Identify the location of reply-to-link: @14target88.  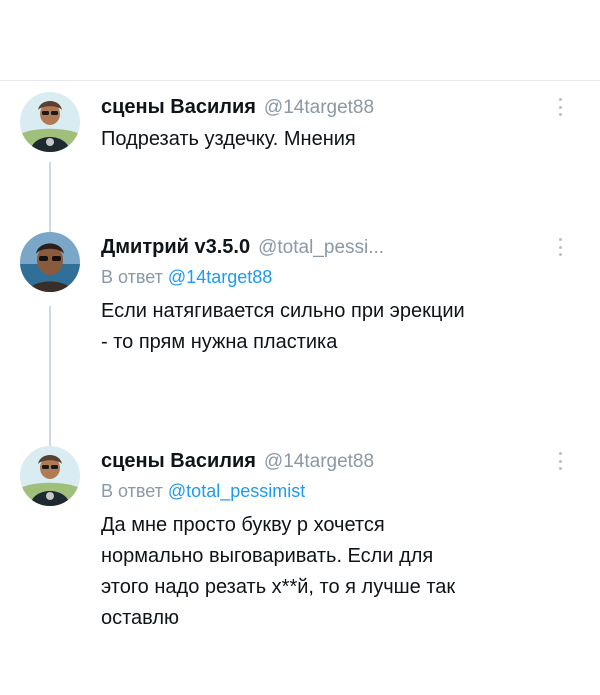
(220, 277).